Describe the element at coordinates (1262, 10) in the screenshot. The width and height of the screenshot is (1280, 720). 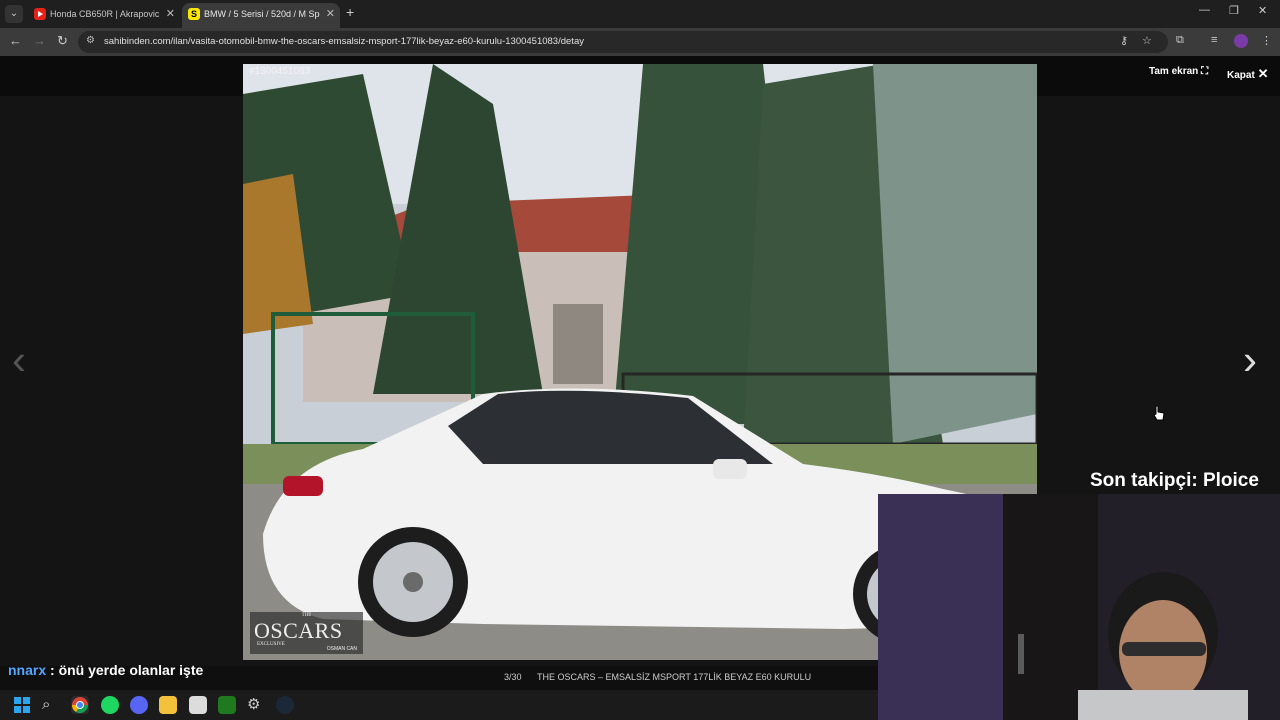
I see `window-close-icon: ✕` at that location.